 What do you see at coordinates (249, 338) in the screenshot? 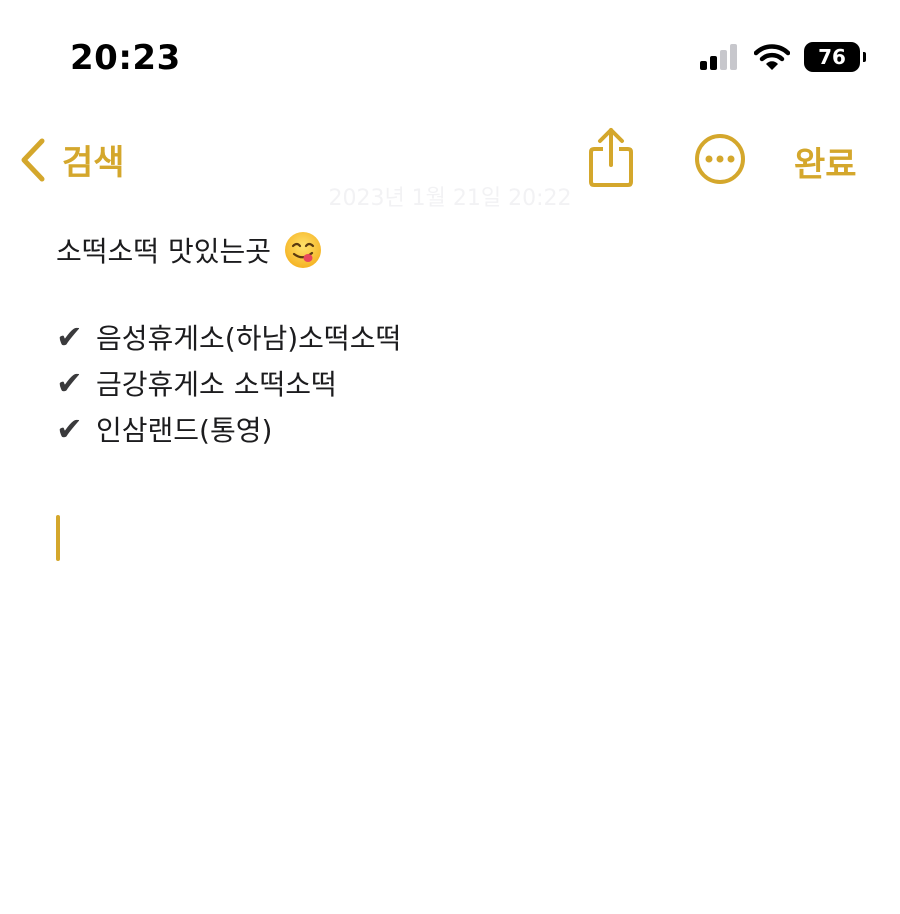
I see `list-item-text: 음성휴게소(하남)소떡소떡` at bounding box center [249, 338].